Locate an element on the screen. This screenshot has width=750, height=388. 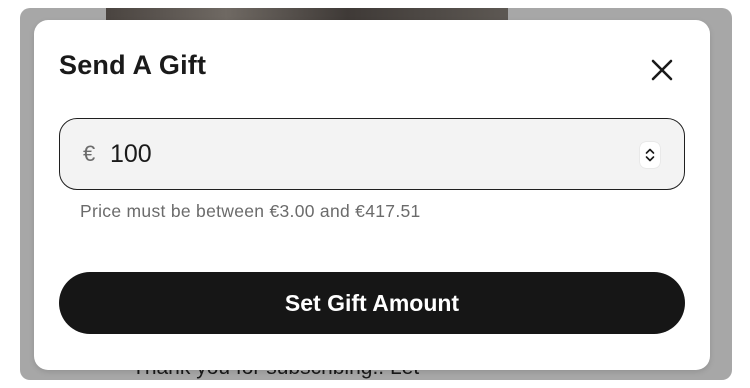
set-gift-amount-button: Set Gift Amount is located at coordinates (372, 303).